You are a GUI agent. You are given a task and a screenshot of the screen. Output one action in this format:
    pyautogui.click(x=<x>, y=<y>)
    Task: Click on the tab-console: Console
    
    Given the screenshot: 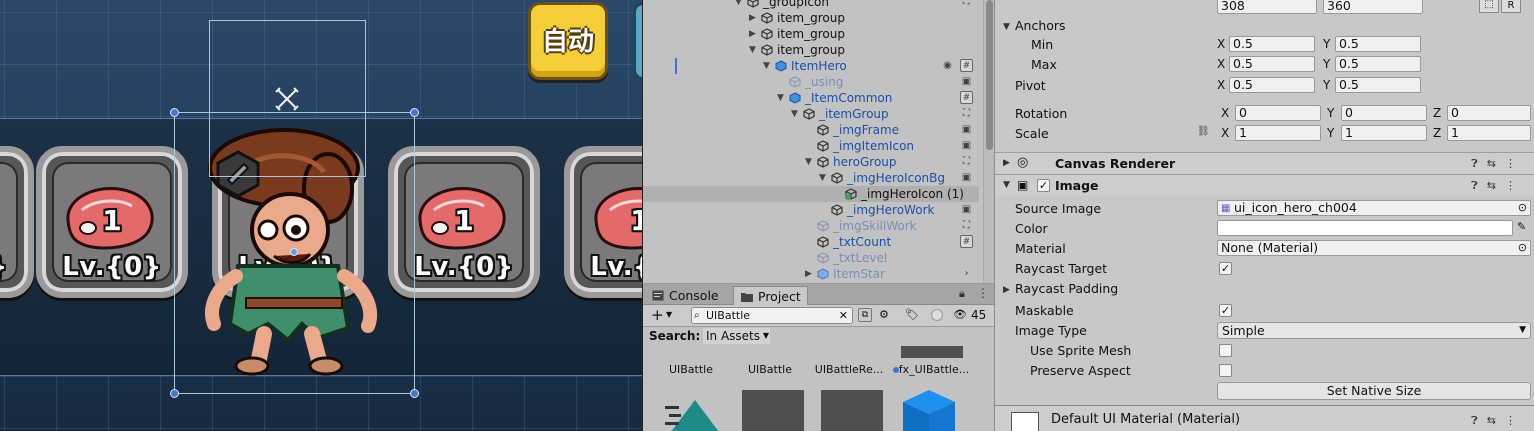 What is the action you would take?
    pyautogui.click(x=685, y=295)
    